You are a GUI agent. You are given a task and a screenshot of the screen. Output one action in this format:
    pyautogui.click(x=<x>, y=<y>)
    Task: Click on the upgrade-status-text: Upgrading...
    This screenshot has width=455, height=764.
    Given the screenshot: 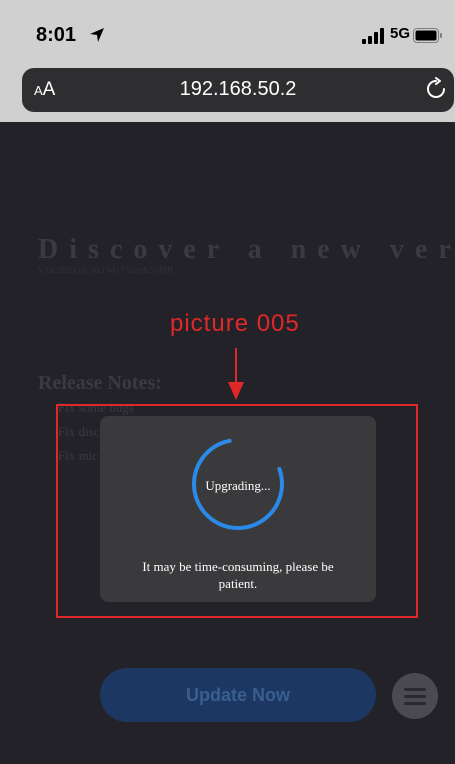 What is the action you would take?
    pyautogui.click(x=238, y=485)
    